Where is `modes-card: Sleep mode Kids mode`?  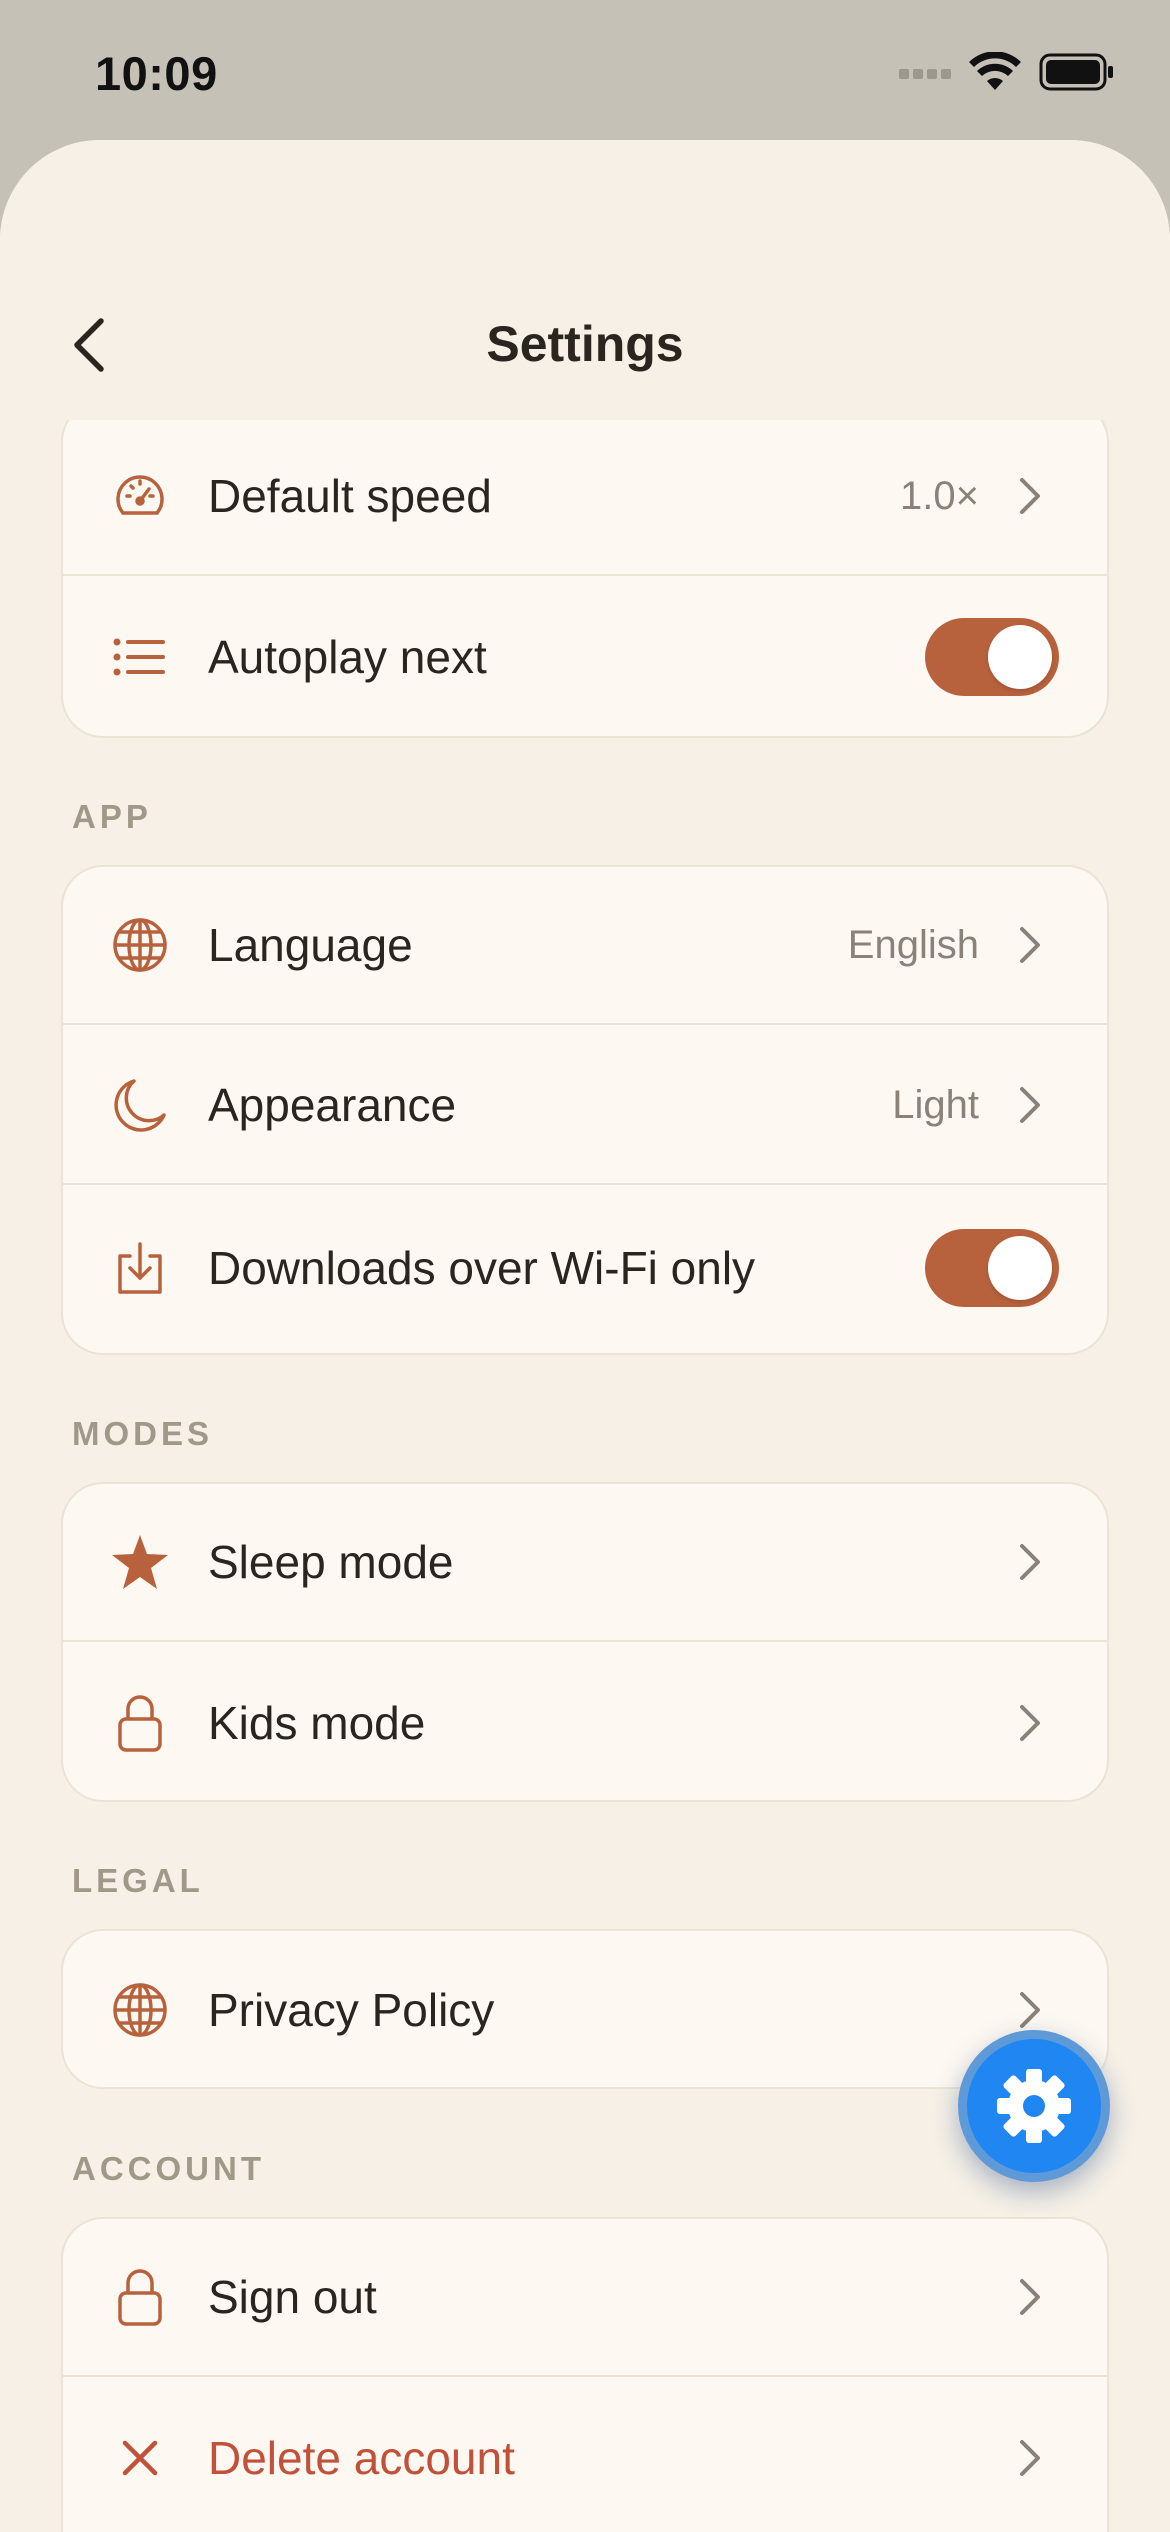
modes-card: Sleep mode Kids mode is located at coordinates (585, 1642).